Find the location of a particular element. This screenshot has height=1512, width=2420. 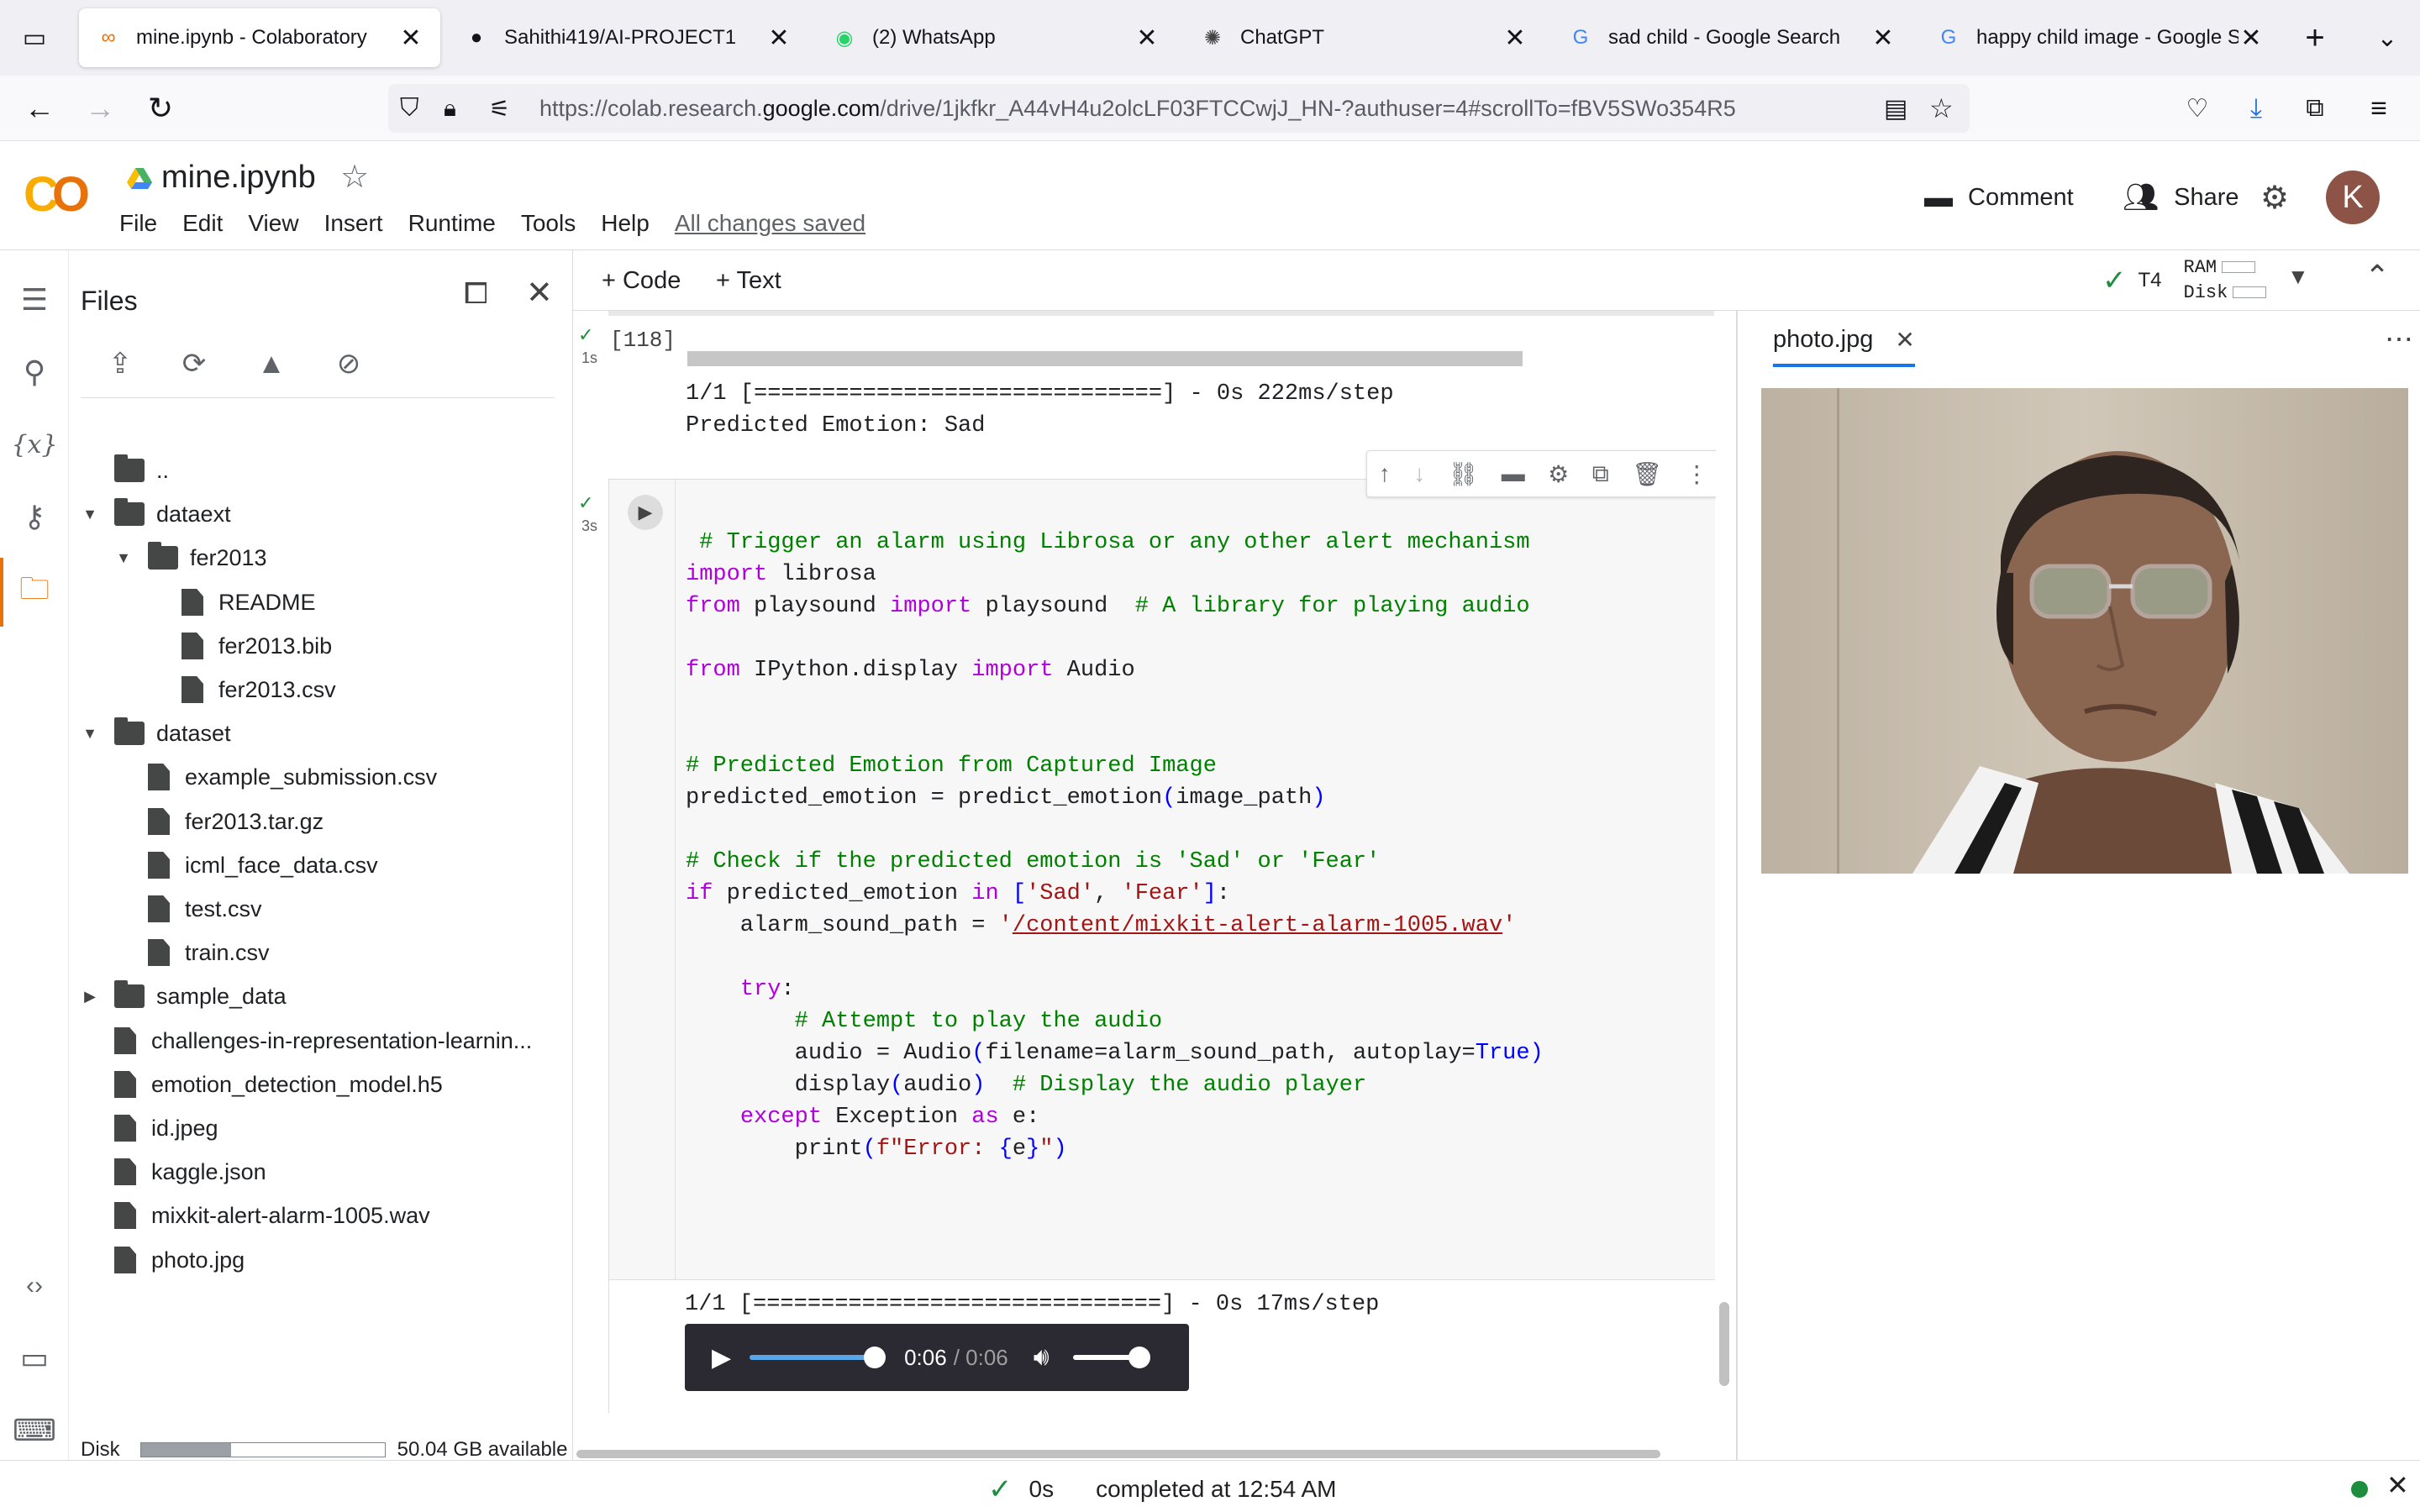

star-icon: ☆ is located at coordinates (354, 177).